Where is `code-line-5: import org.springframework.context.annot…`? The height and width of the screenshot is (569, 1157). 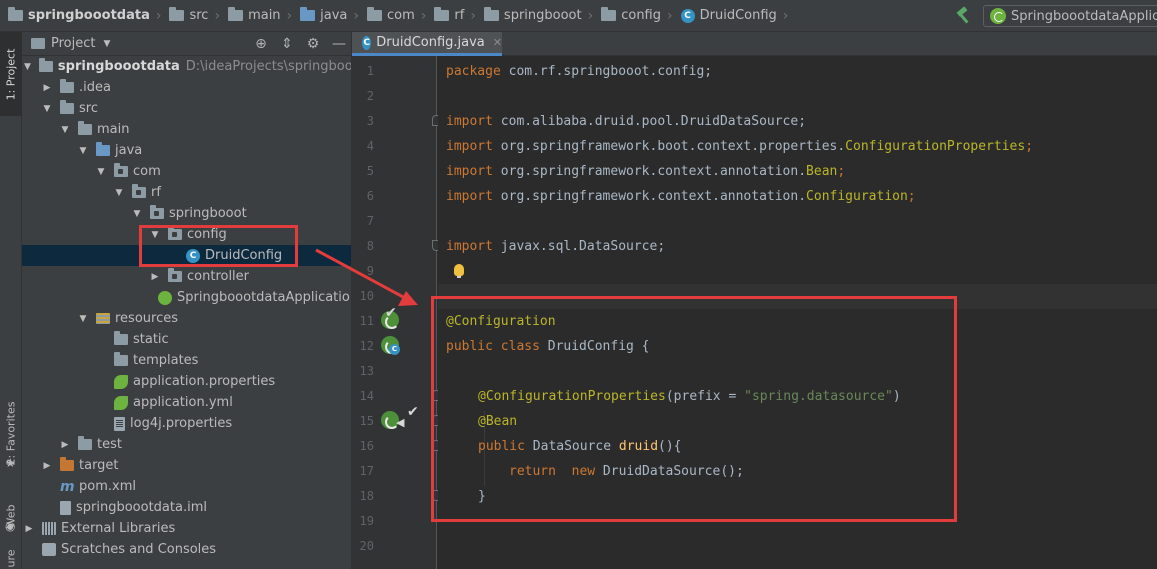 code-line-5: import org.springframework.context.annot… is located at coordinates (645, 171).